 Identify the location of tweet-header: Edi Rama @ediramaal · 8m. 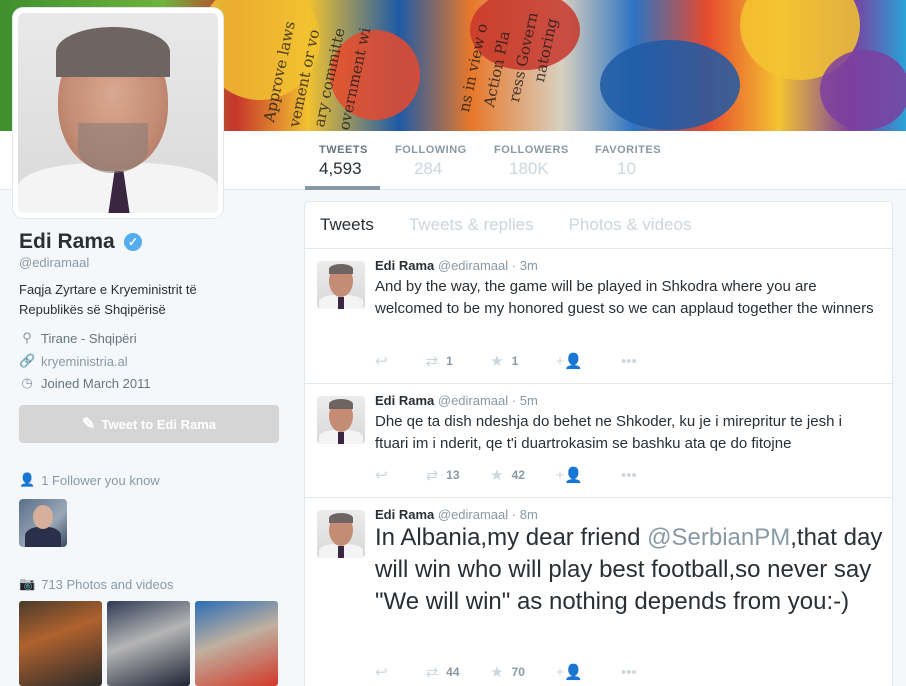
(456, 514).